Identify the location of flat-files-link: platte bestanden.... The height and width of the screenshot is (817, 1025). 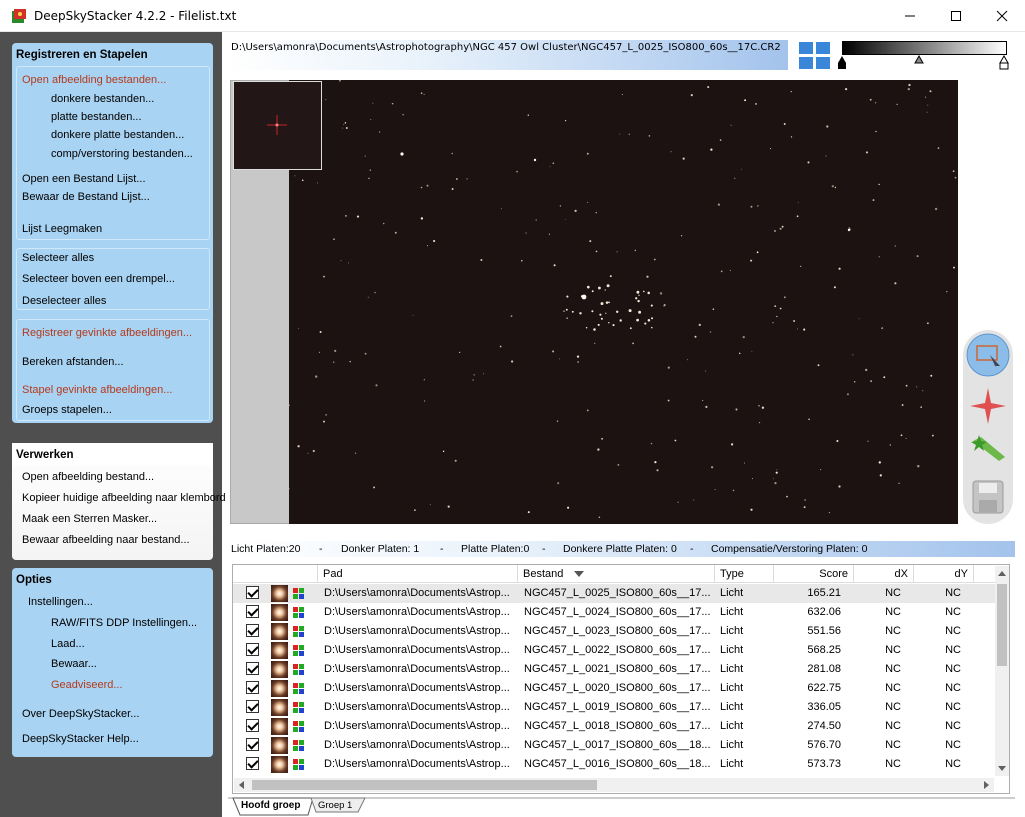
(96, 117).